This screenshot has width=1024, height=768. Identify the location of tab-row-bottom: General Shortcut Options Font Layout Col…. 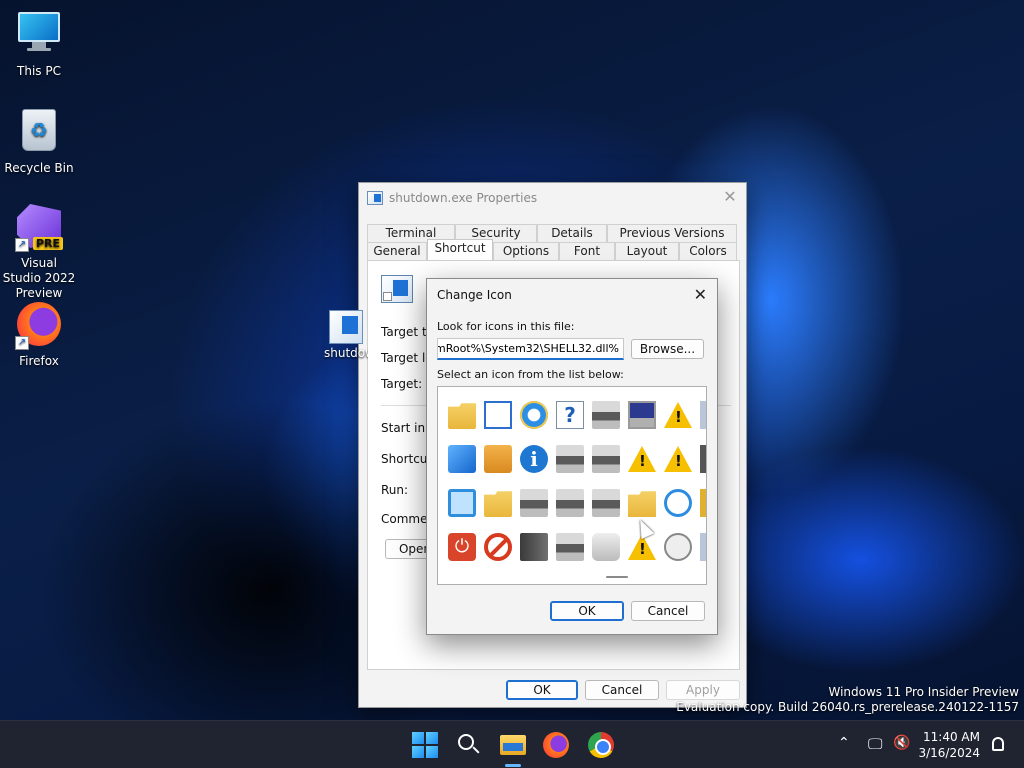
(552, 249).